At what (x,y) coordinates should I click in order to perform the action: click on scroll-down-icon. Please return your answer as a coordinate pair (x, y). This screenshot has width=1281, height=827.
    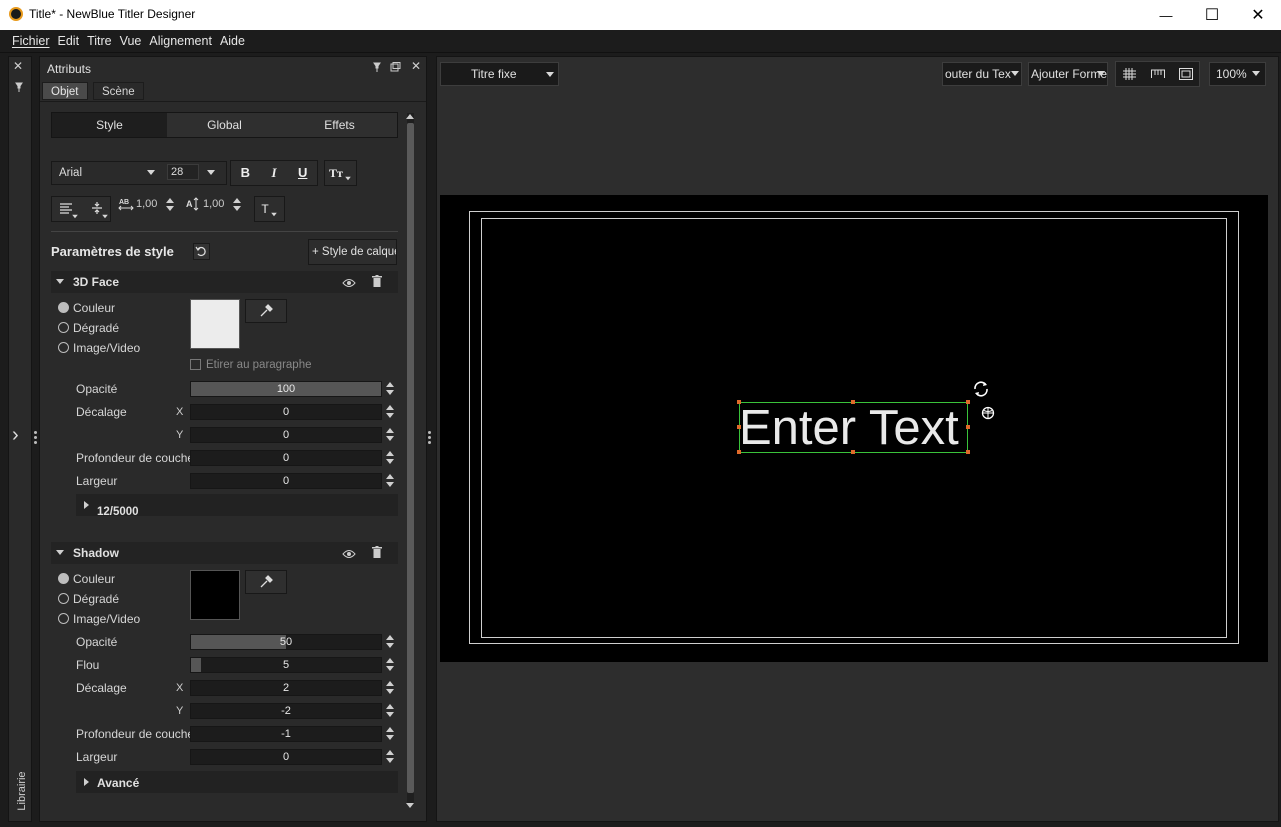
    Looking at the image, I should click on (410, 805).